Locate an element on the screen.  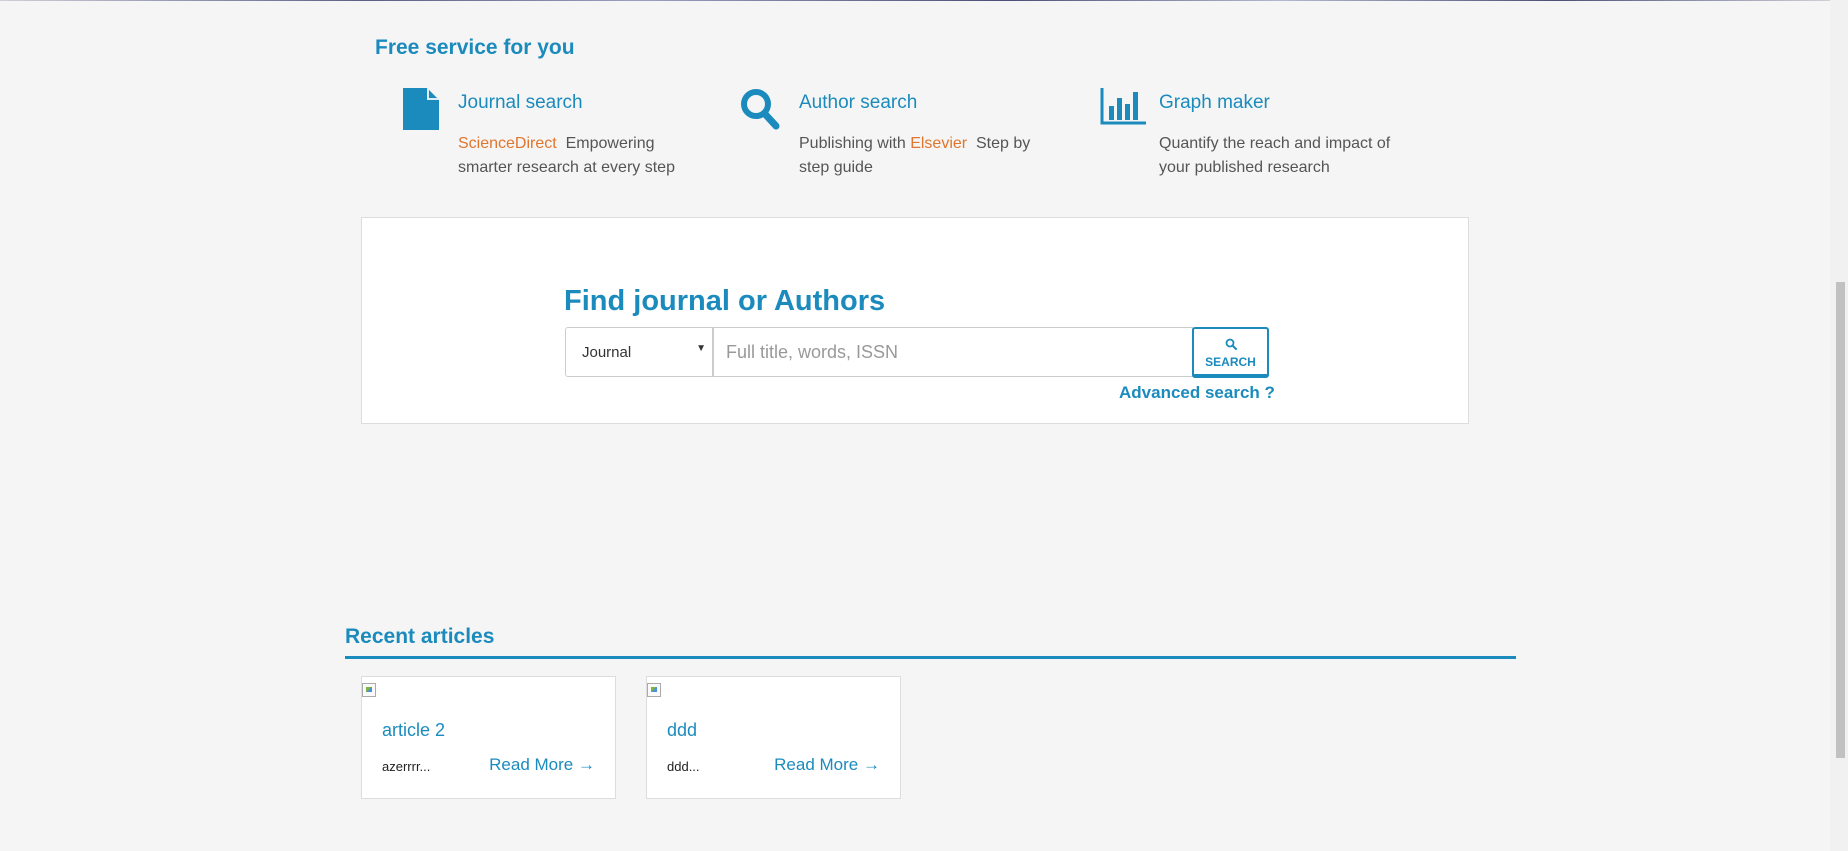
graph-maker-link: Graph maker is located at coordinates (1214, 103).